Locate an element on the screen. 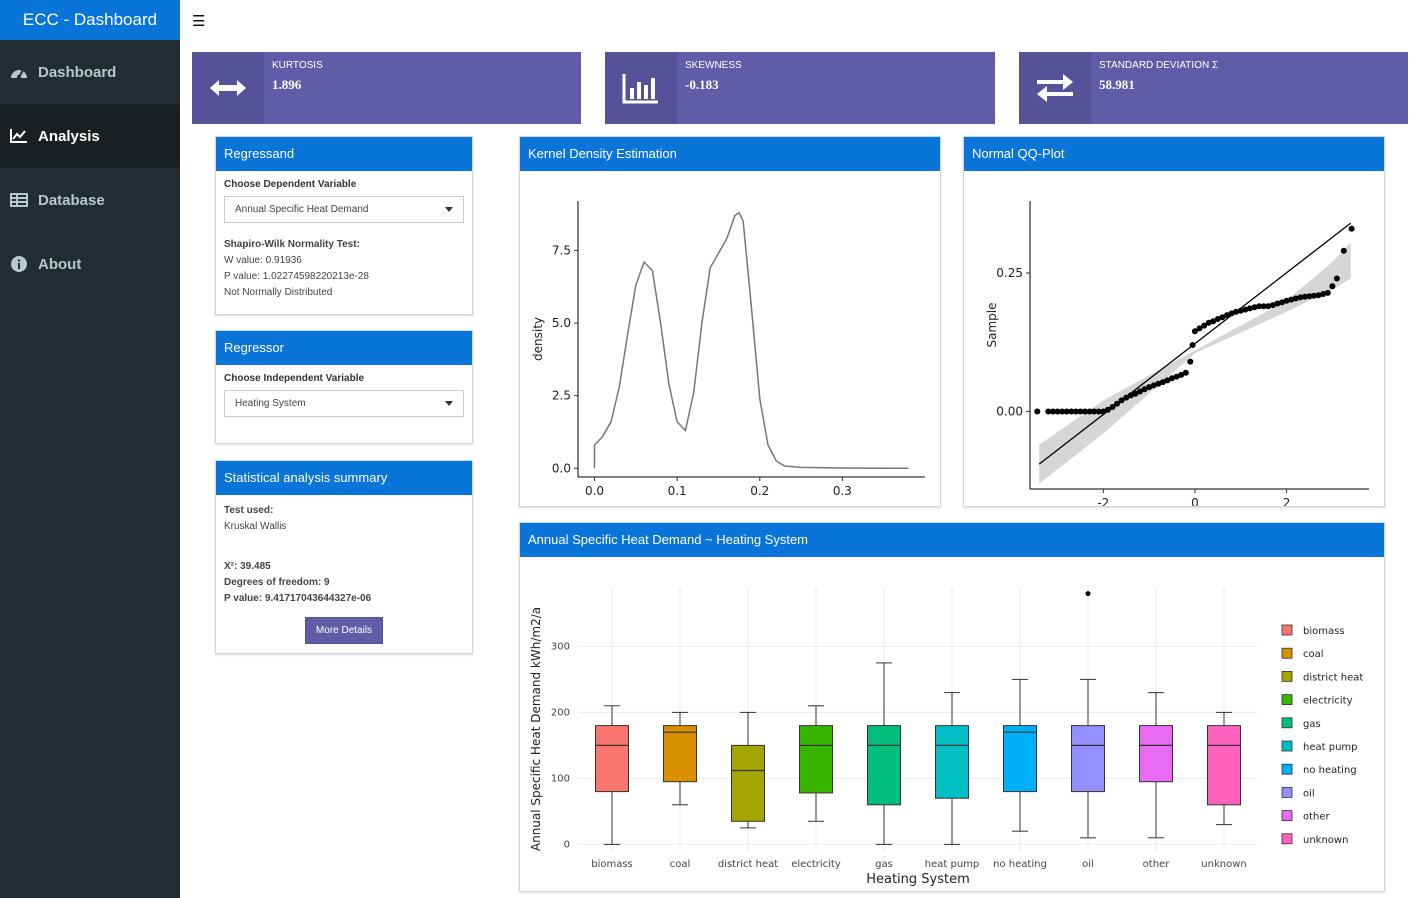  legend-label: oil is located at coordinates (1309, 793).